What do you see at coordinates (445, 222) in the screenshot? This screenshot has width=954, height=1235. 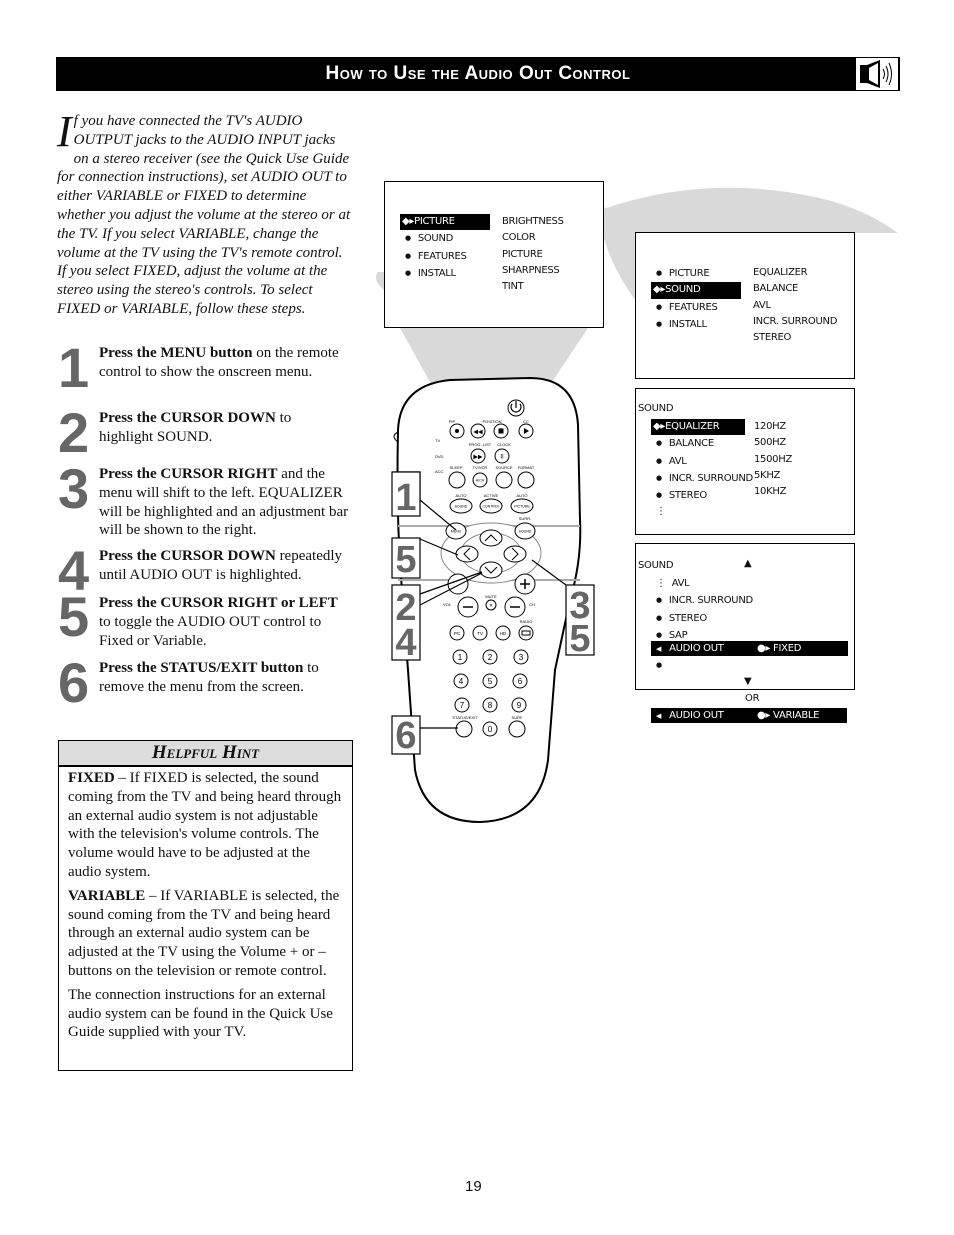 I see `menu-item-highlighted: ◆▸PICTURE` at bounding box center [445, 222].